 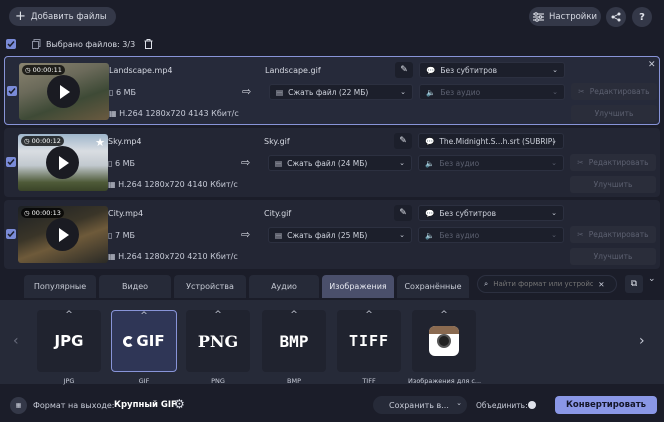 I want to click on format-search: ⌕ ✕, so click(x=547, y=284).